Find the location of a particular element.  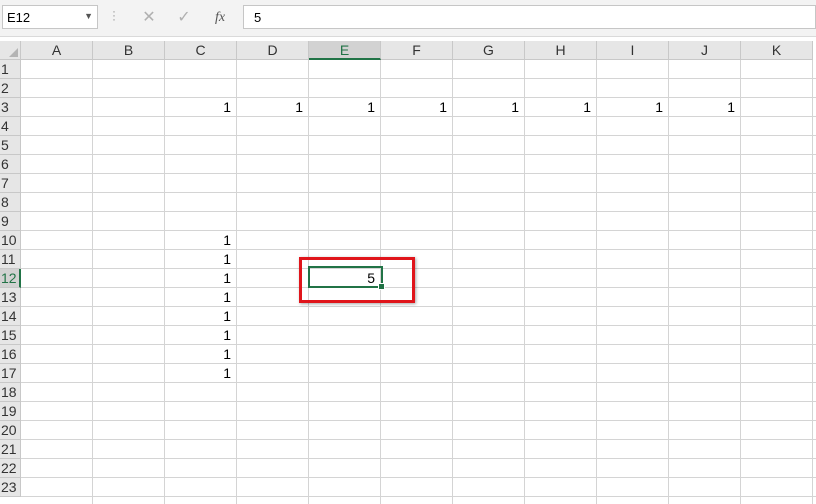

column-header-b: B is located at coordinates (129, 50).